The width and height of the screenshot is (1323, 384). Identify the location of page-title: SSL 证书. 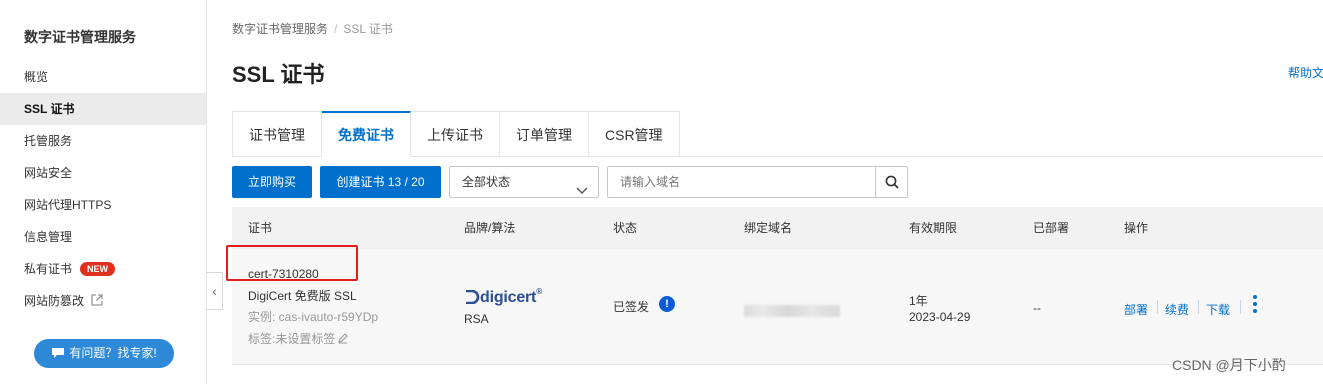
(278, 74).